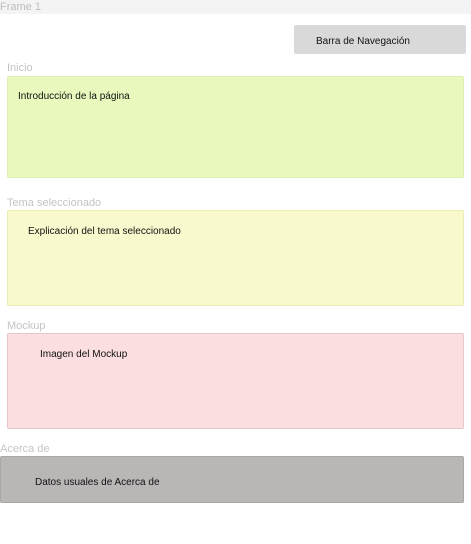 Image resolution: width=471 pixels, height=544 pixels. Describe the element at coordinates (232, 479) in the screenshot. I see `section-acerca: Datos usuales de Acerca de` at that location.